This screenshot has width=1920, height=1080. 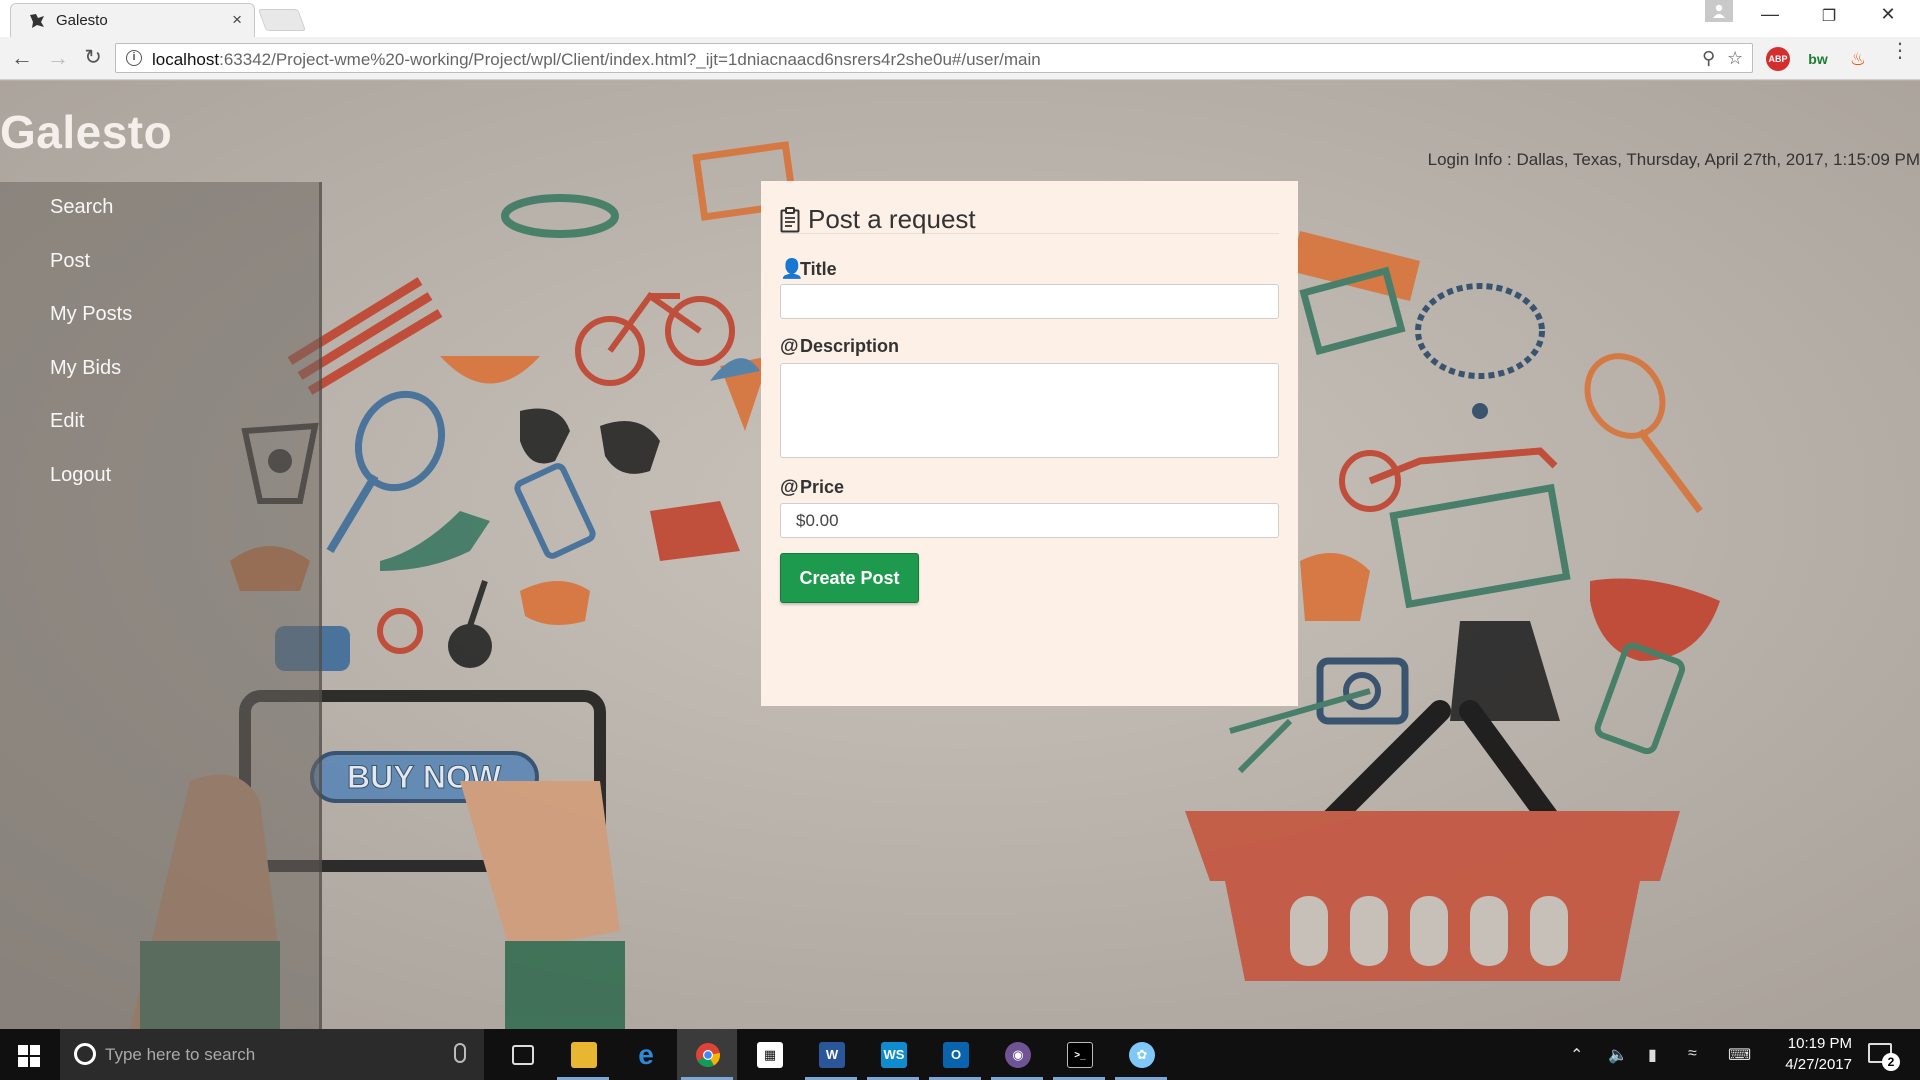 What do you see at coordinates (1778, 59) in the screenshot?
I see `adblock-extension-icon: ABP` at bounding box center [1778, 59].